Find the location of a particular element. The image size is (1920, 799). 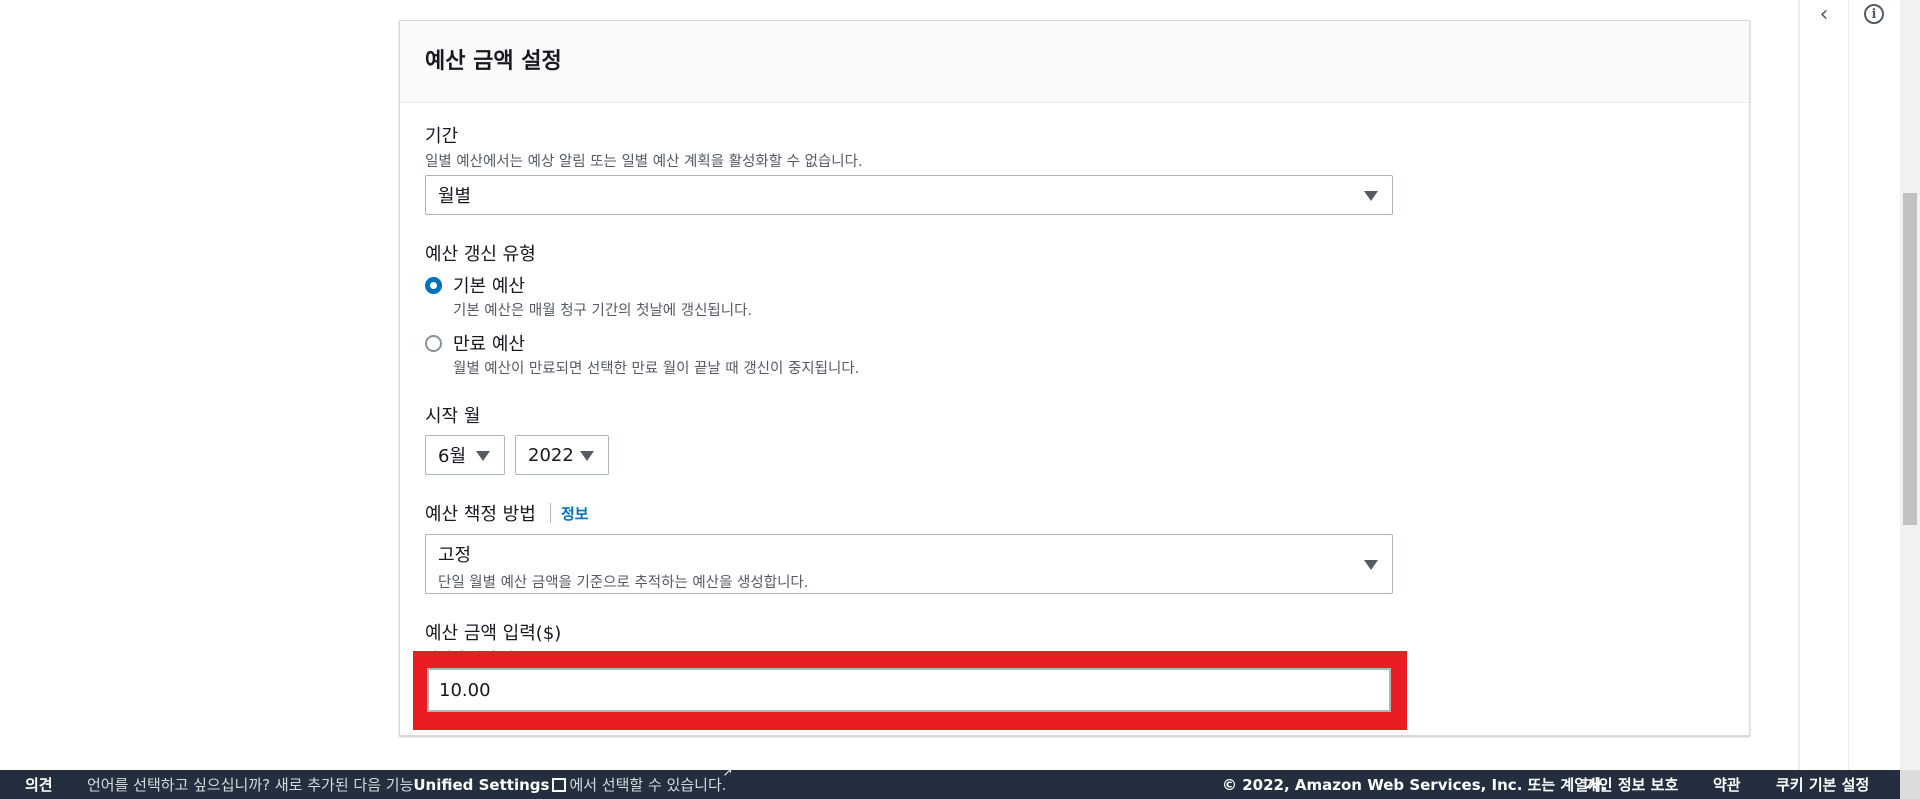

start-year-select: 2022 is located at coordinates (562, 455).